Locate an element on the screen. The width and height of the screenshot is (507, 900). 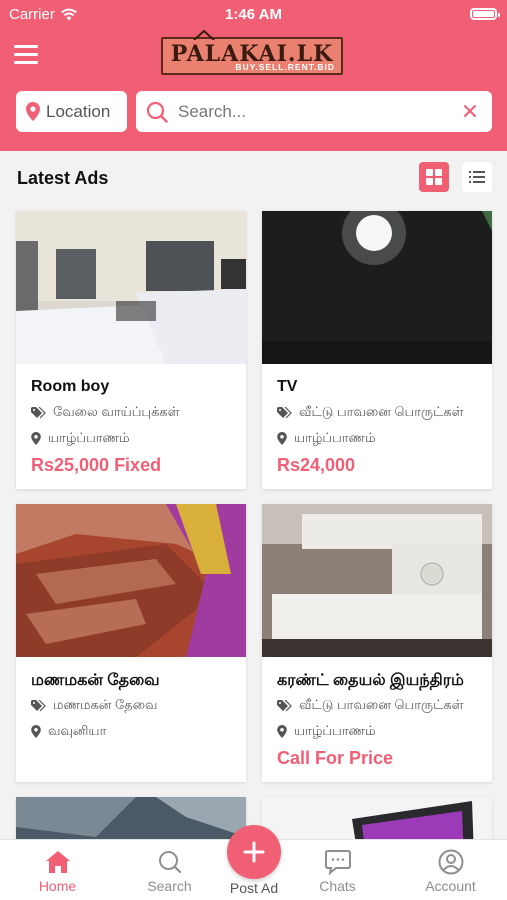
ad-location: வவுனியா is located at coordinates (68, 731).